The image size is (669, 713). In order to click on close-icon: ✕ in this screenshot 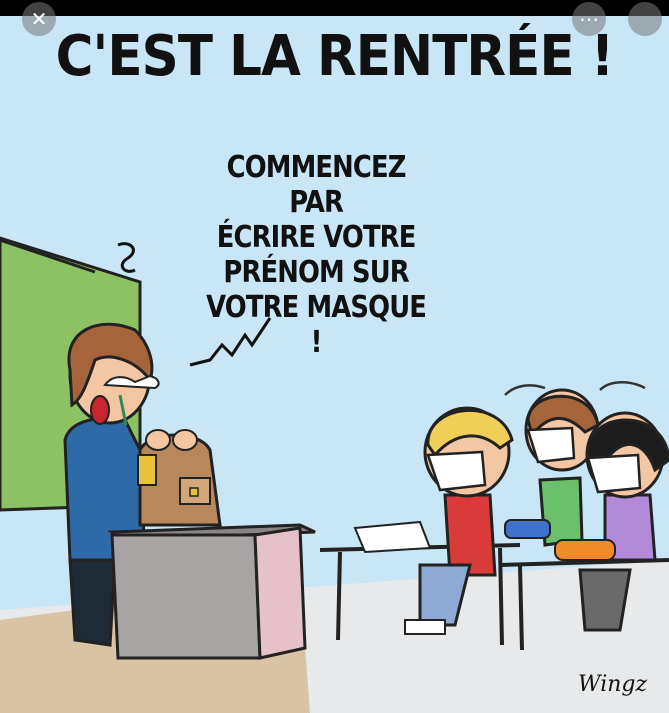, I will do `click(39, 19)`.